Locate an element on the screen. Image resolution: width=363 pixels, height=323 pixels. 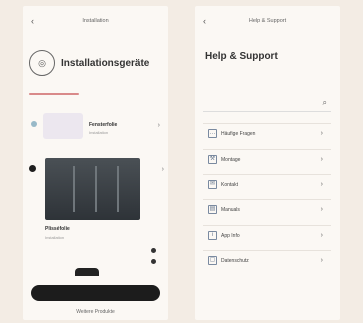
menu-item-label: Montage is located at coordinates (231, 160).